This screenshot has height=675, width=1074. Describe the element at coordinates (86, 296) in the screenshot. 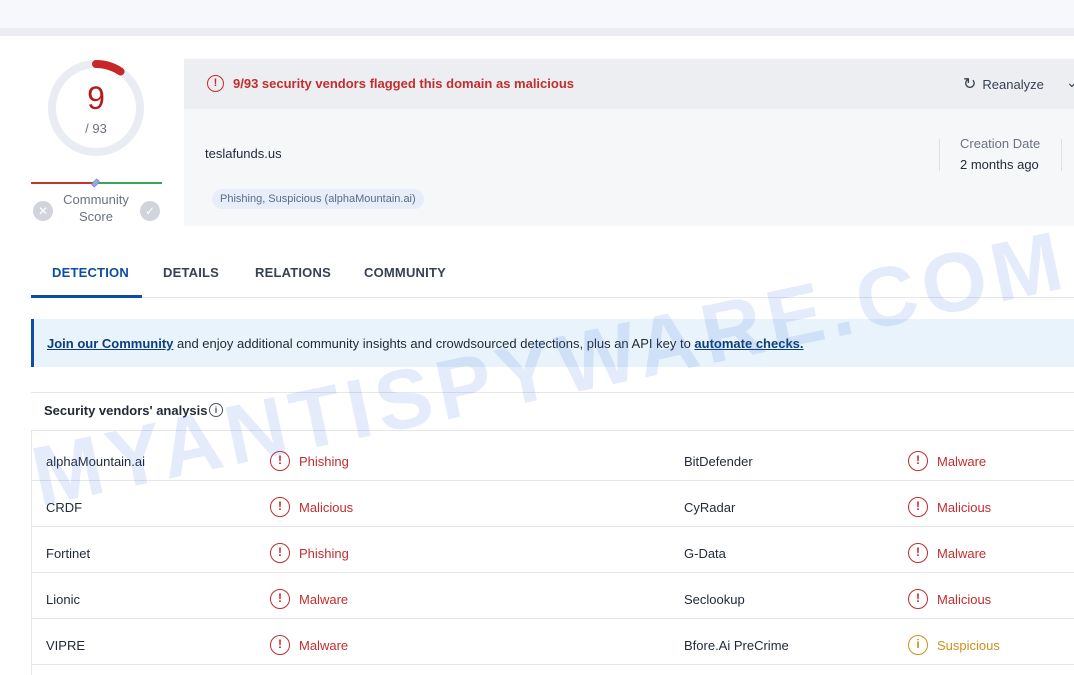

I see `active-tab-indicator` at that location.